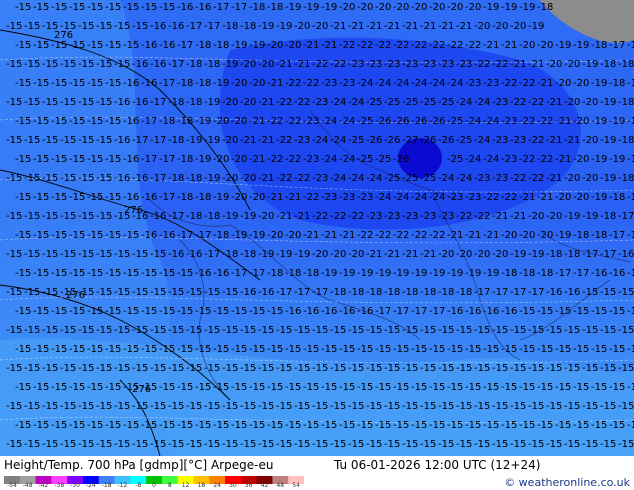  I want to click on colorbar-tick: -54, so click(11, 485).